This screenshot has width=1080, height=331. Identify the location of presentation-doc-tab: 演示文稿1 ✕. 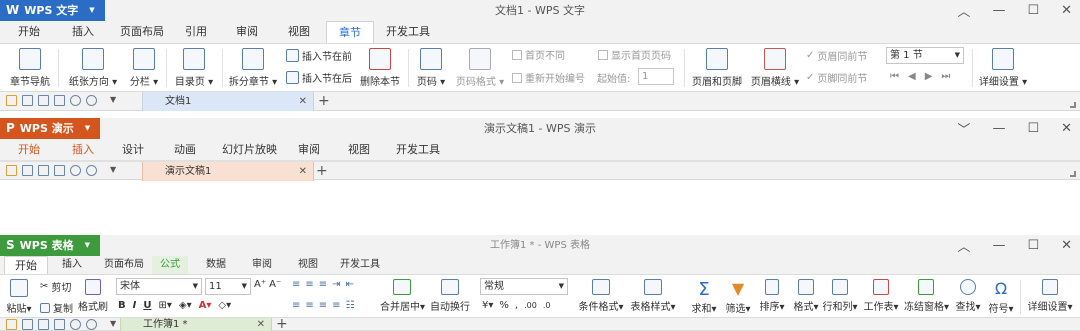
(228, 171).